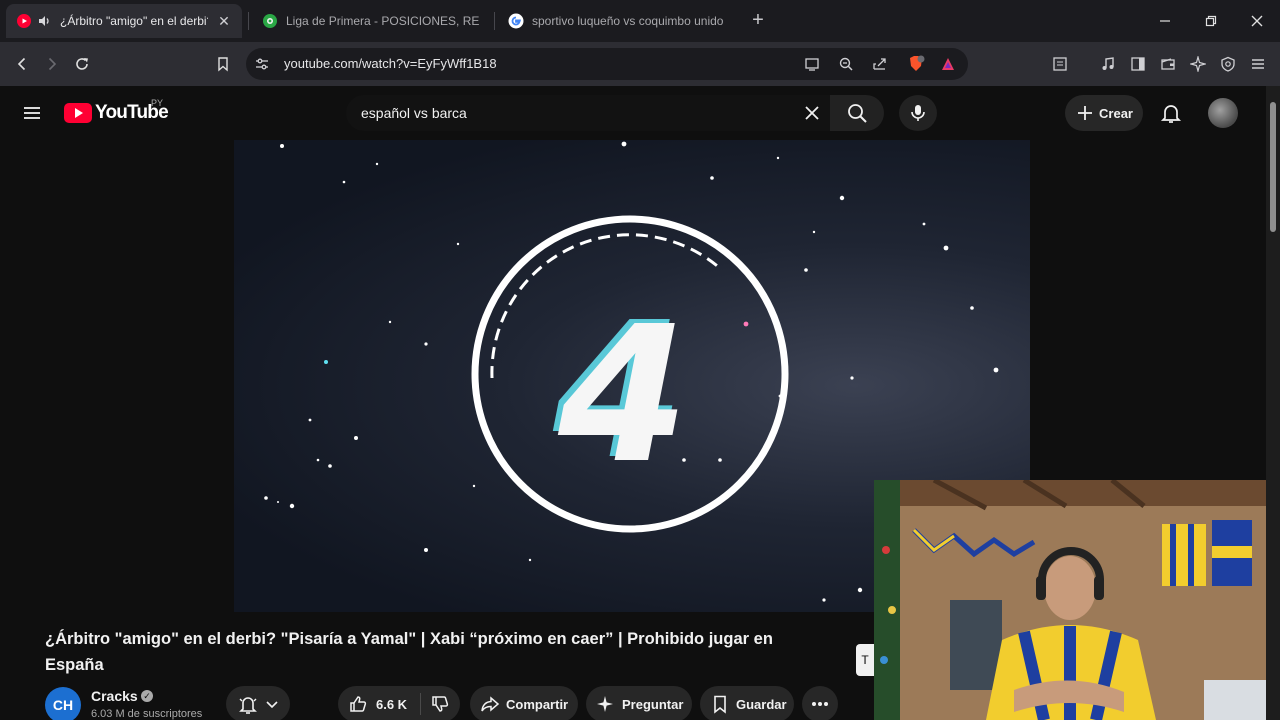  What do you see at coordinates (147, 696) in the screenshot?
I see `verified-badge-icon: ✓` at bounding box center [147, 696].